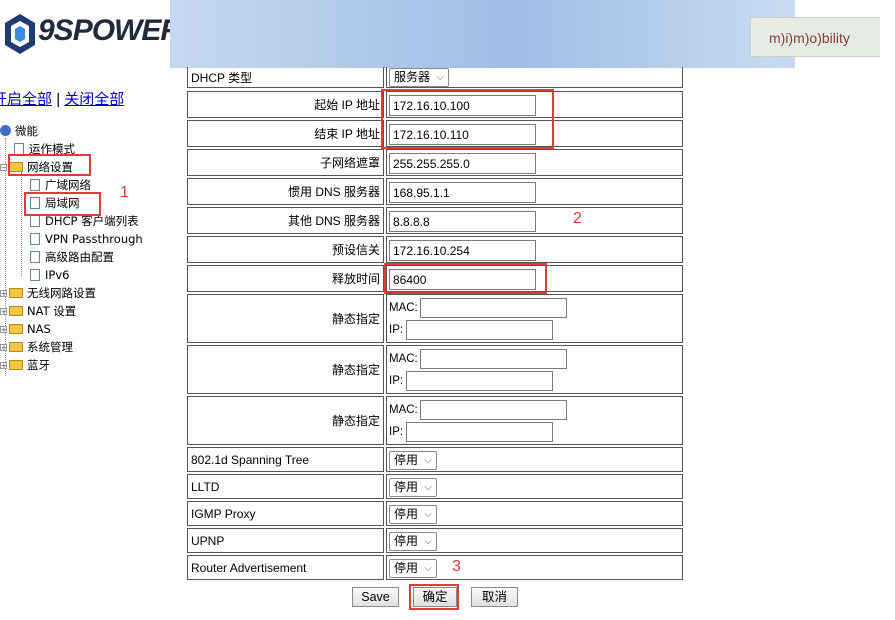  Describe the element at coordinates (413, 541) in the screenshot. I see `upnp-select: 停用 ⌵` at that location.